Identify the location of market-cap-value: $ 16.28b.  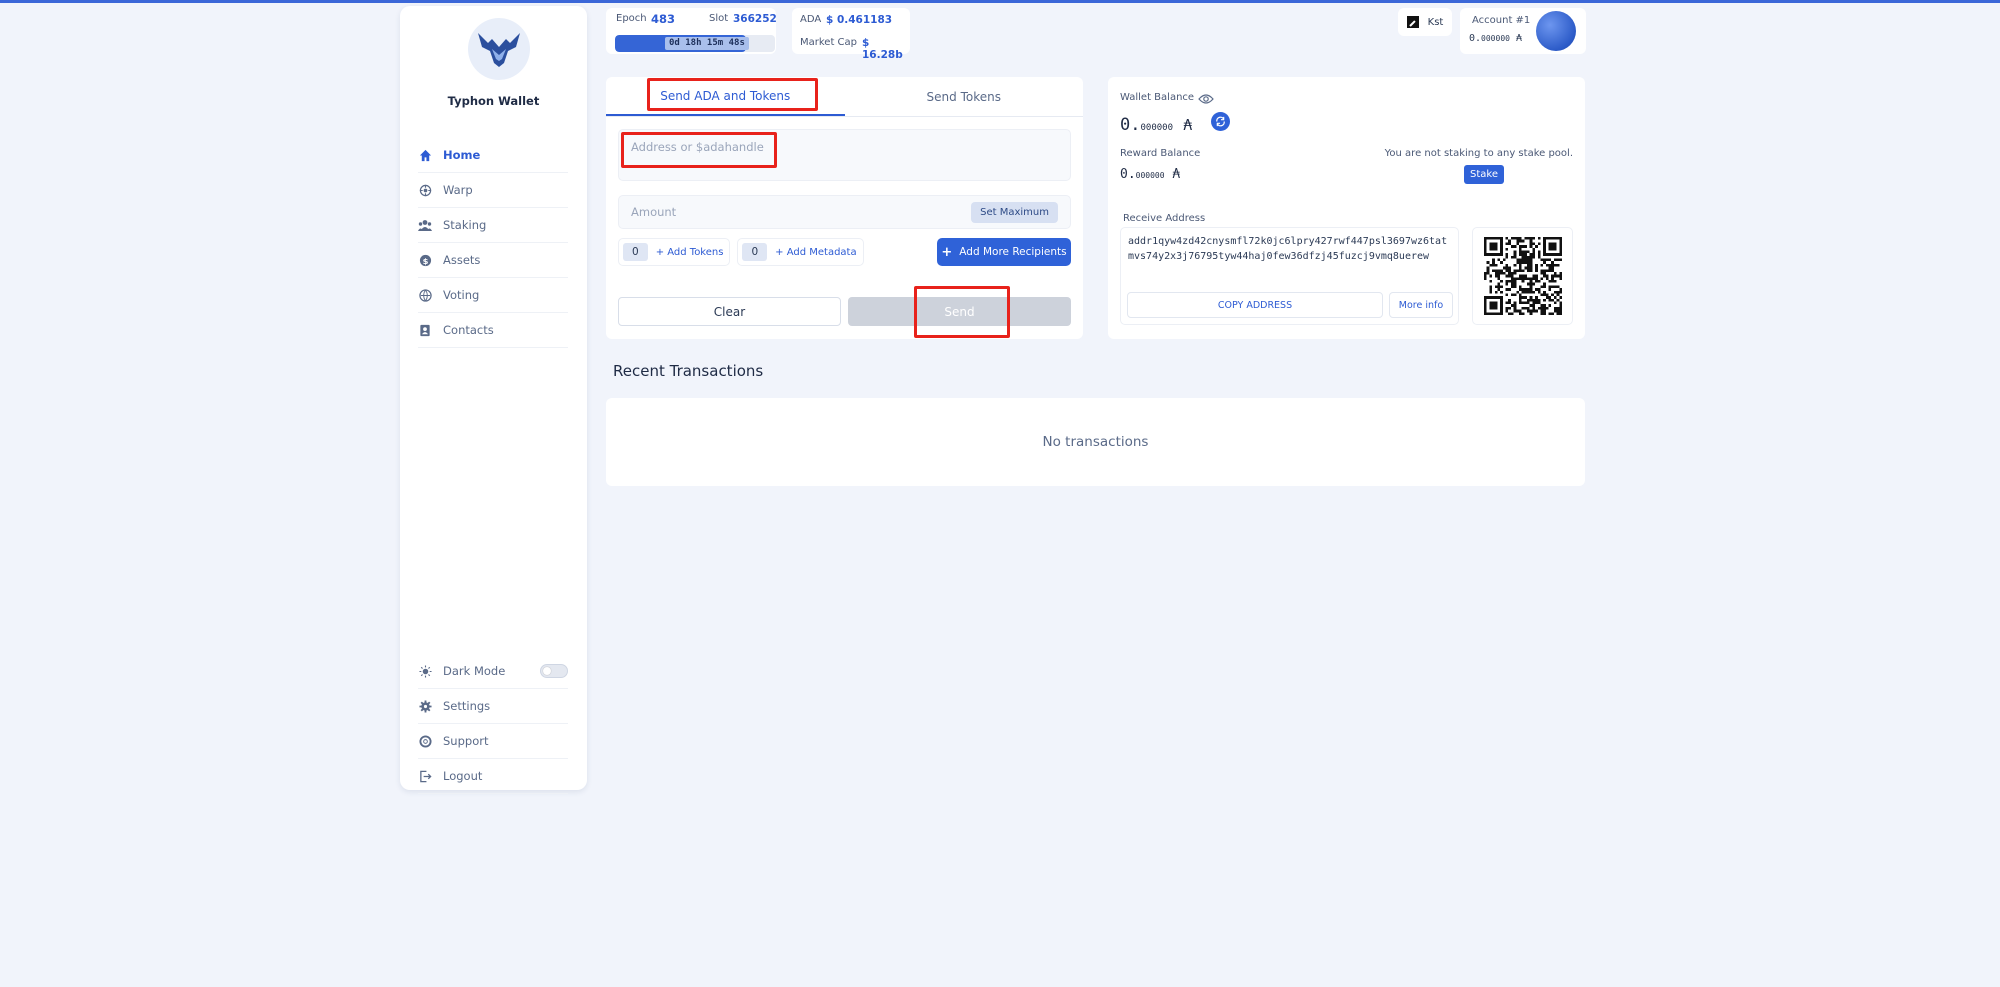
(882, 49).